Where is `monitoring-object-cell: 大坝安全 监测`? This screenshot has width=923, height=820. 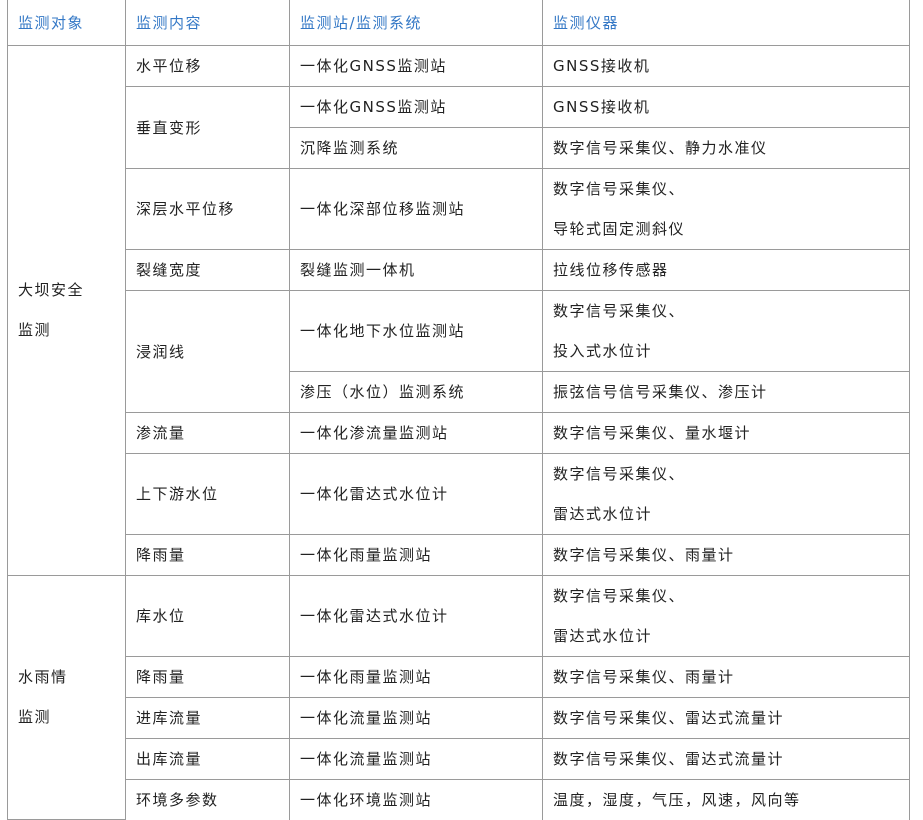
monitoring-object-cell: 大坝安全 监测 is located at coordinates (66, 310).